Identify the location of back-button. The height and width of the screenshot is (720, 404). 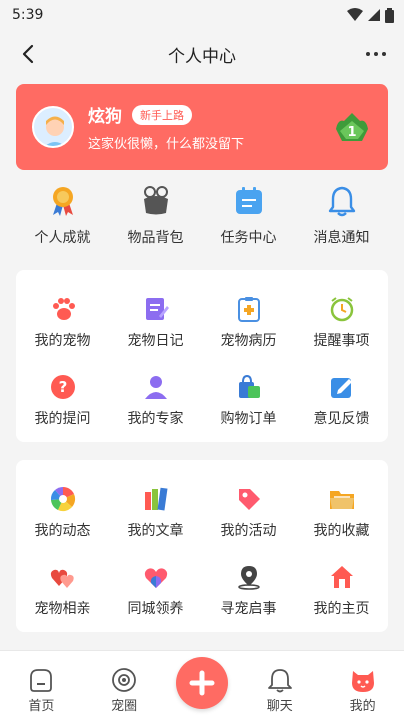
(28, 54).